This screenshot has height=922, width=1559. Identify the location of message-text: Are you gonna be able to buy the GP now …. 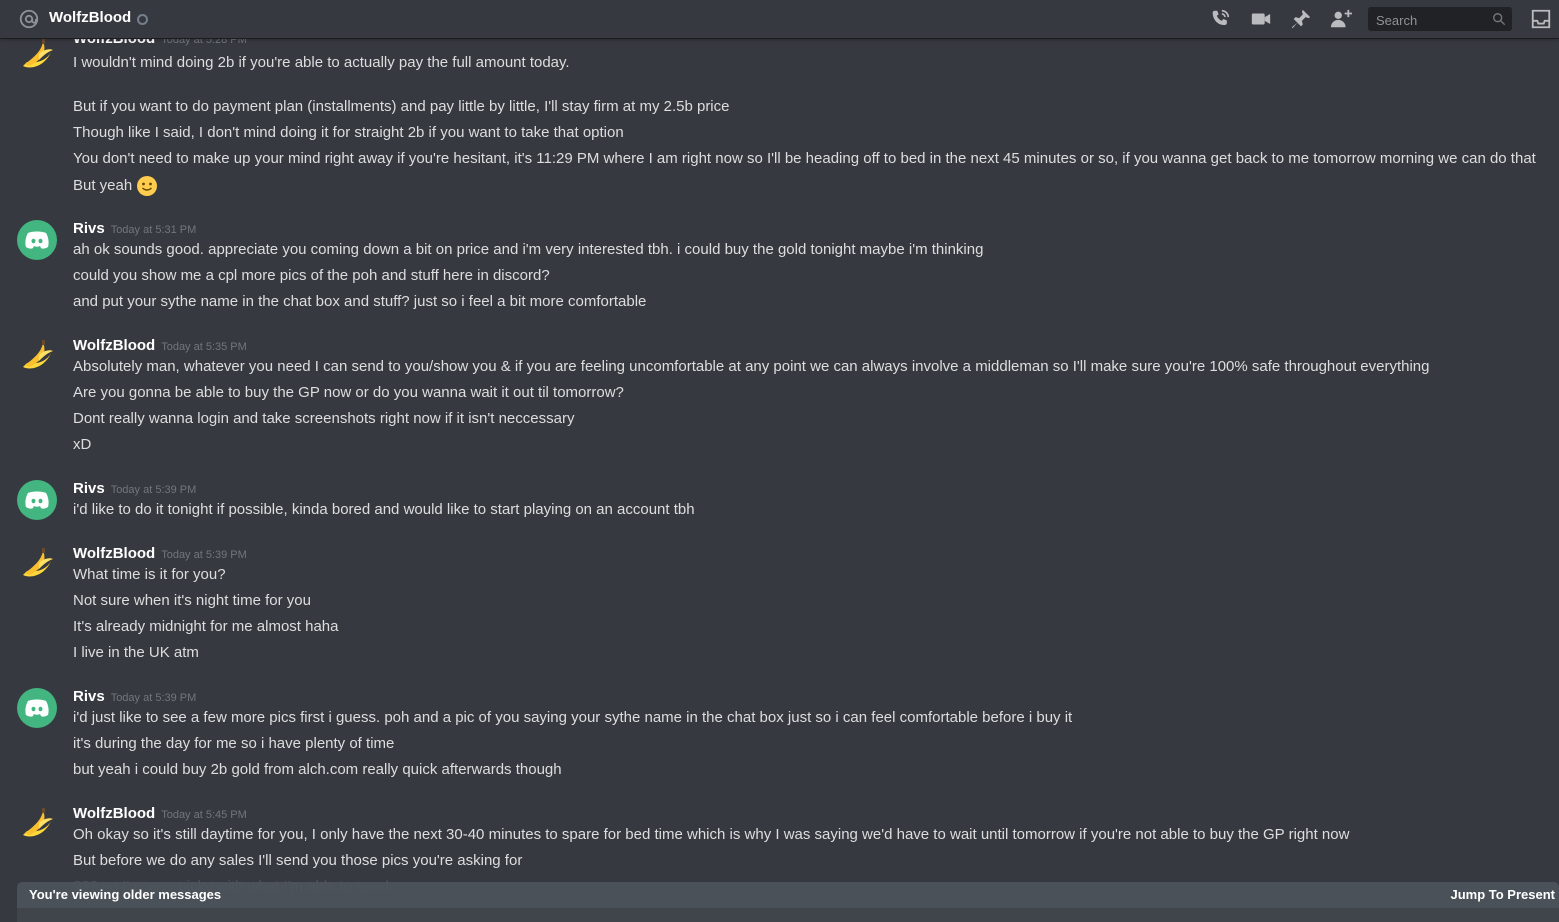
(348, 392).